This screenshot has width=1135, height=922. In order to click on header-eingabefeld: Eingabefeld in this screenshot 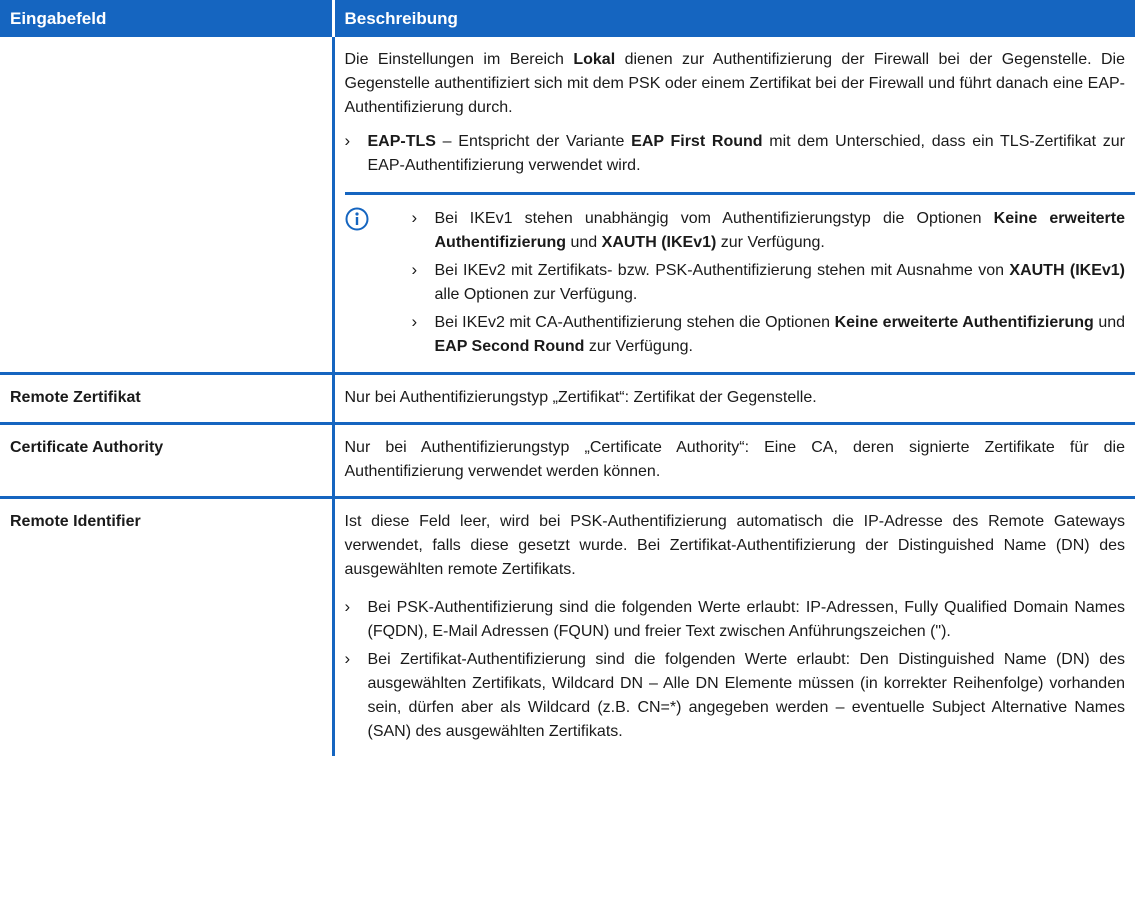, I will do `click(167, 18)`.